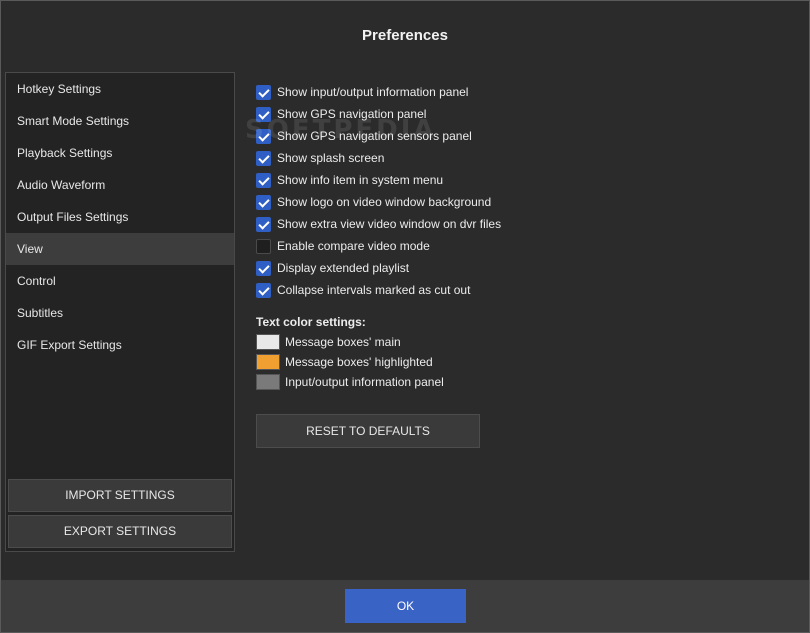 This screenshot has width=810, height=633. Describe the element at coordinates (374, 136) in the screenshot. I see `option-label: Show GPS navigation sensors panel` at that location.